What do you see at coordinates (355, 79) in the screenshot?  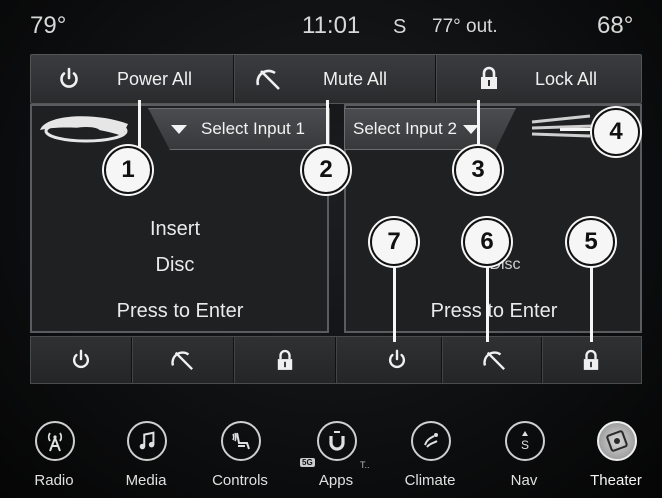 I see `mute-all-label: Mute All` at bounding box center [355, 79].